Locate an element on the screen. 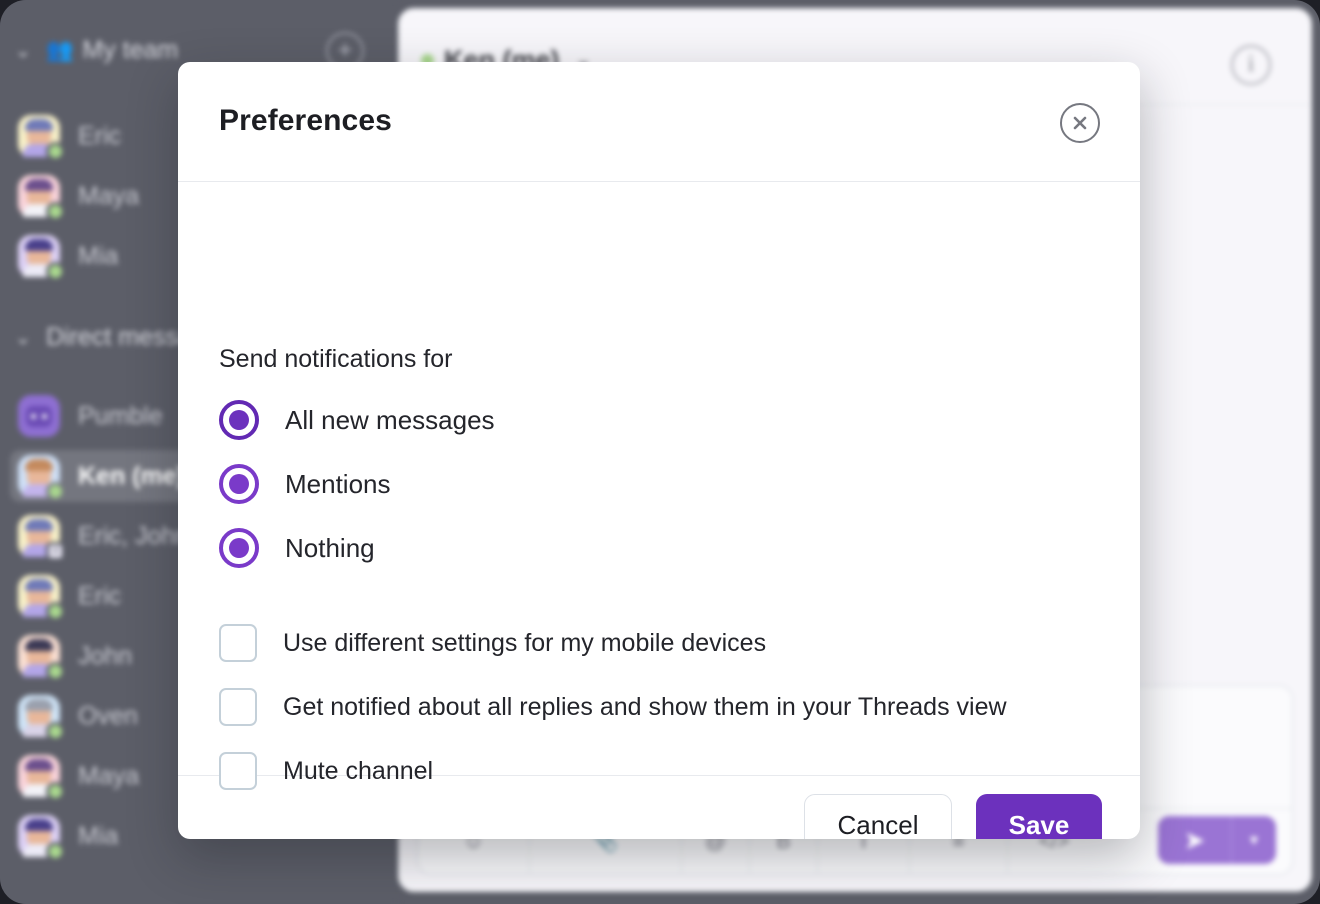  dialog-actions: Cancel Save is located at coordinates (953, 816).